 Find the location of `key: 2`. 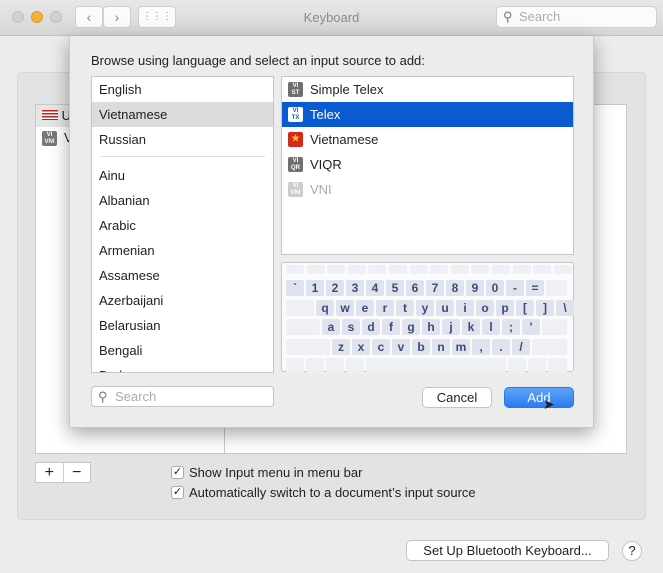

key: 2 is located at coordinates (335, 288).